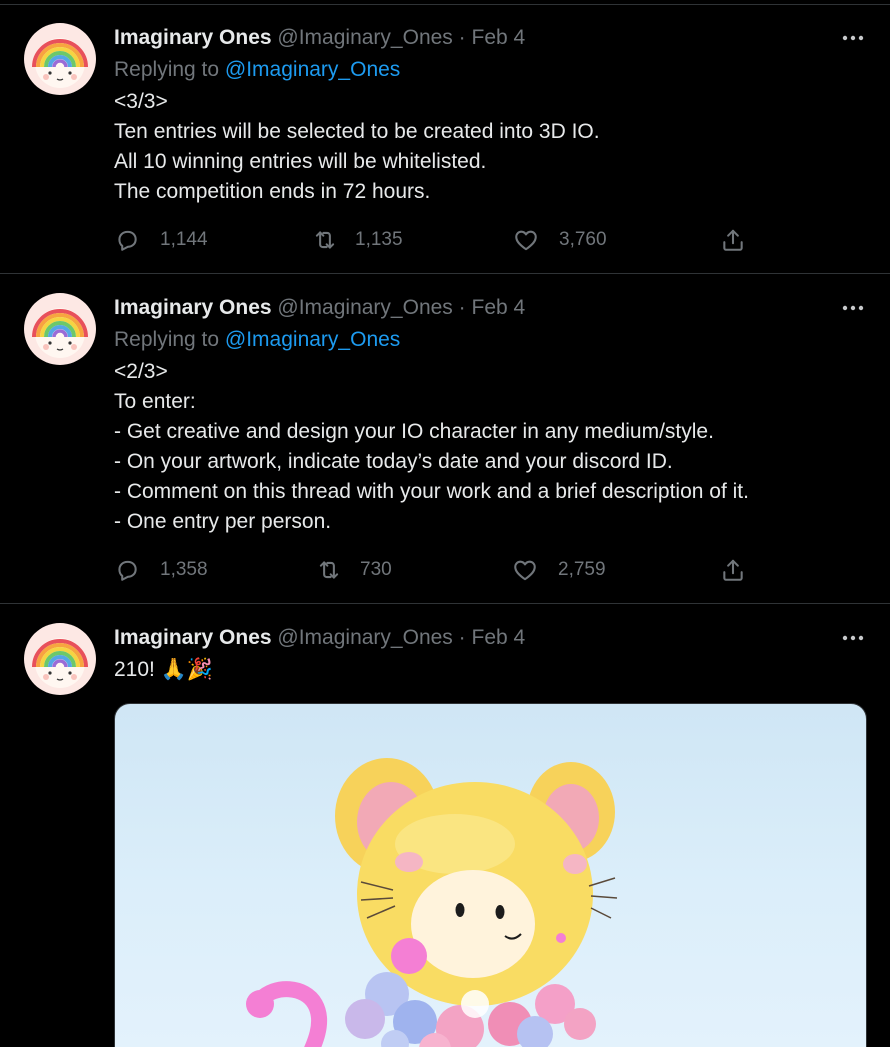 Image resolution: width=890 pixels, height=1047 pixels. Describe the element at coordinates (376, 569) in the screenshot. I see `retweet-count: 730` at that location.